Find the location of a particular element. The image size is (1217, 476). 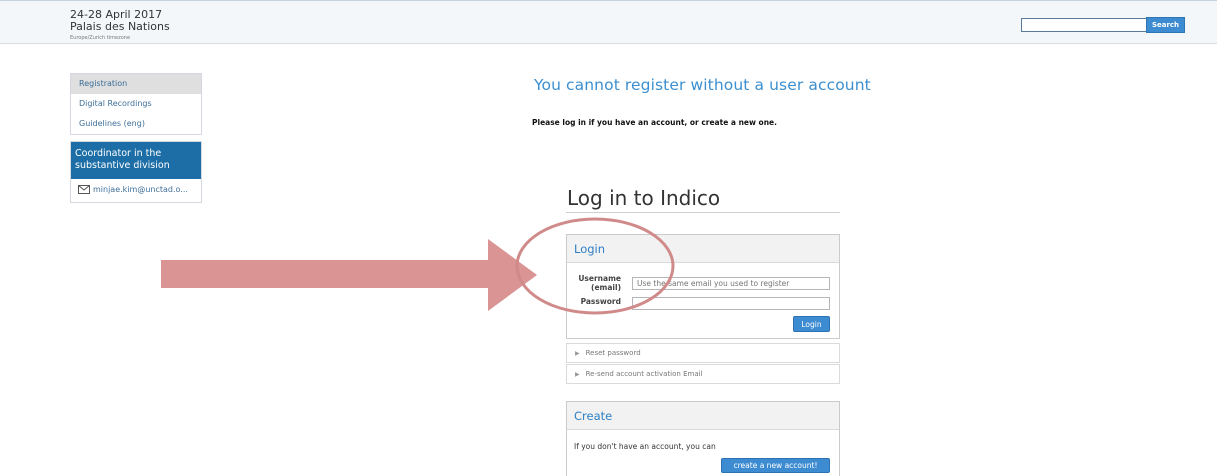

username-label-sub: (email) is located at coordinates (606, 287).